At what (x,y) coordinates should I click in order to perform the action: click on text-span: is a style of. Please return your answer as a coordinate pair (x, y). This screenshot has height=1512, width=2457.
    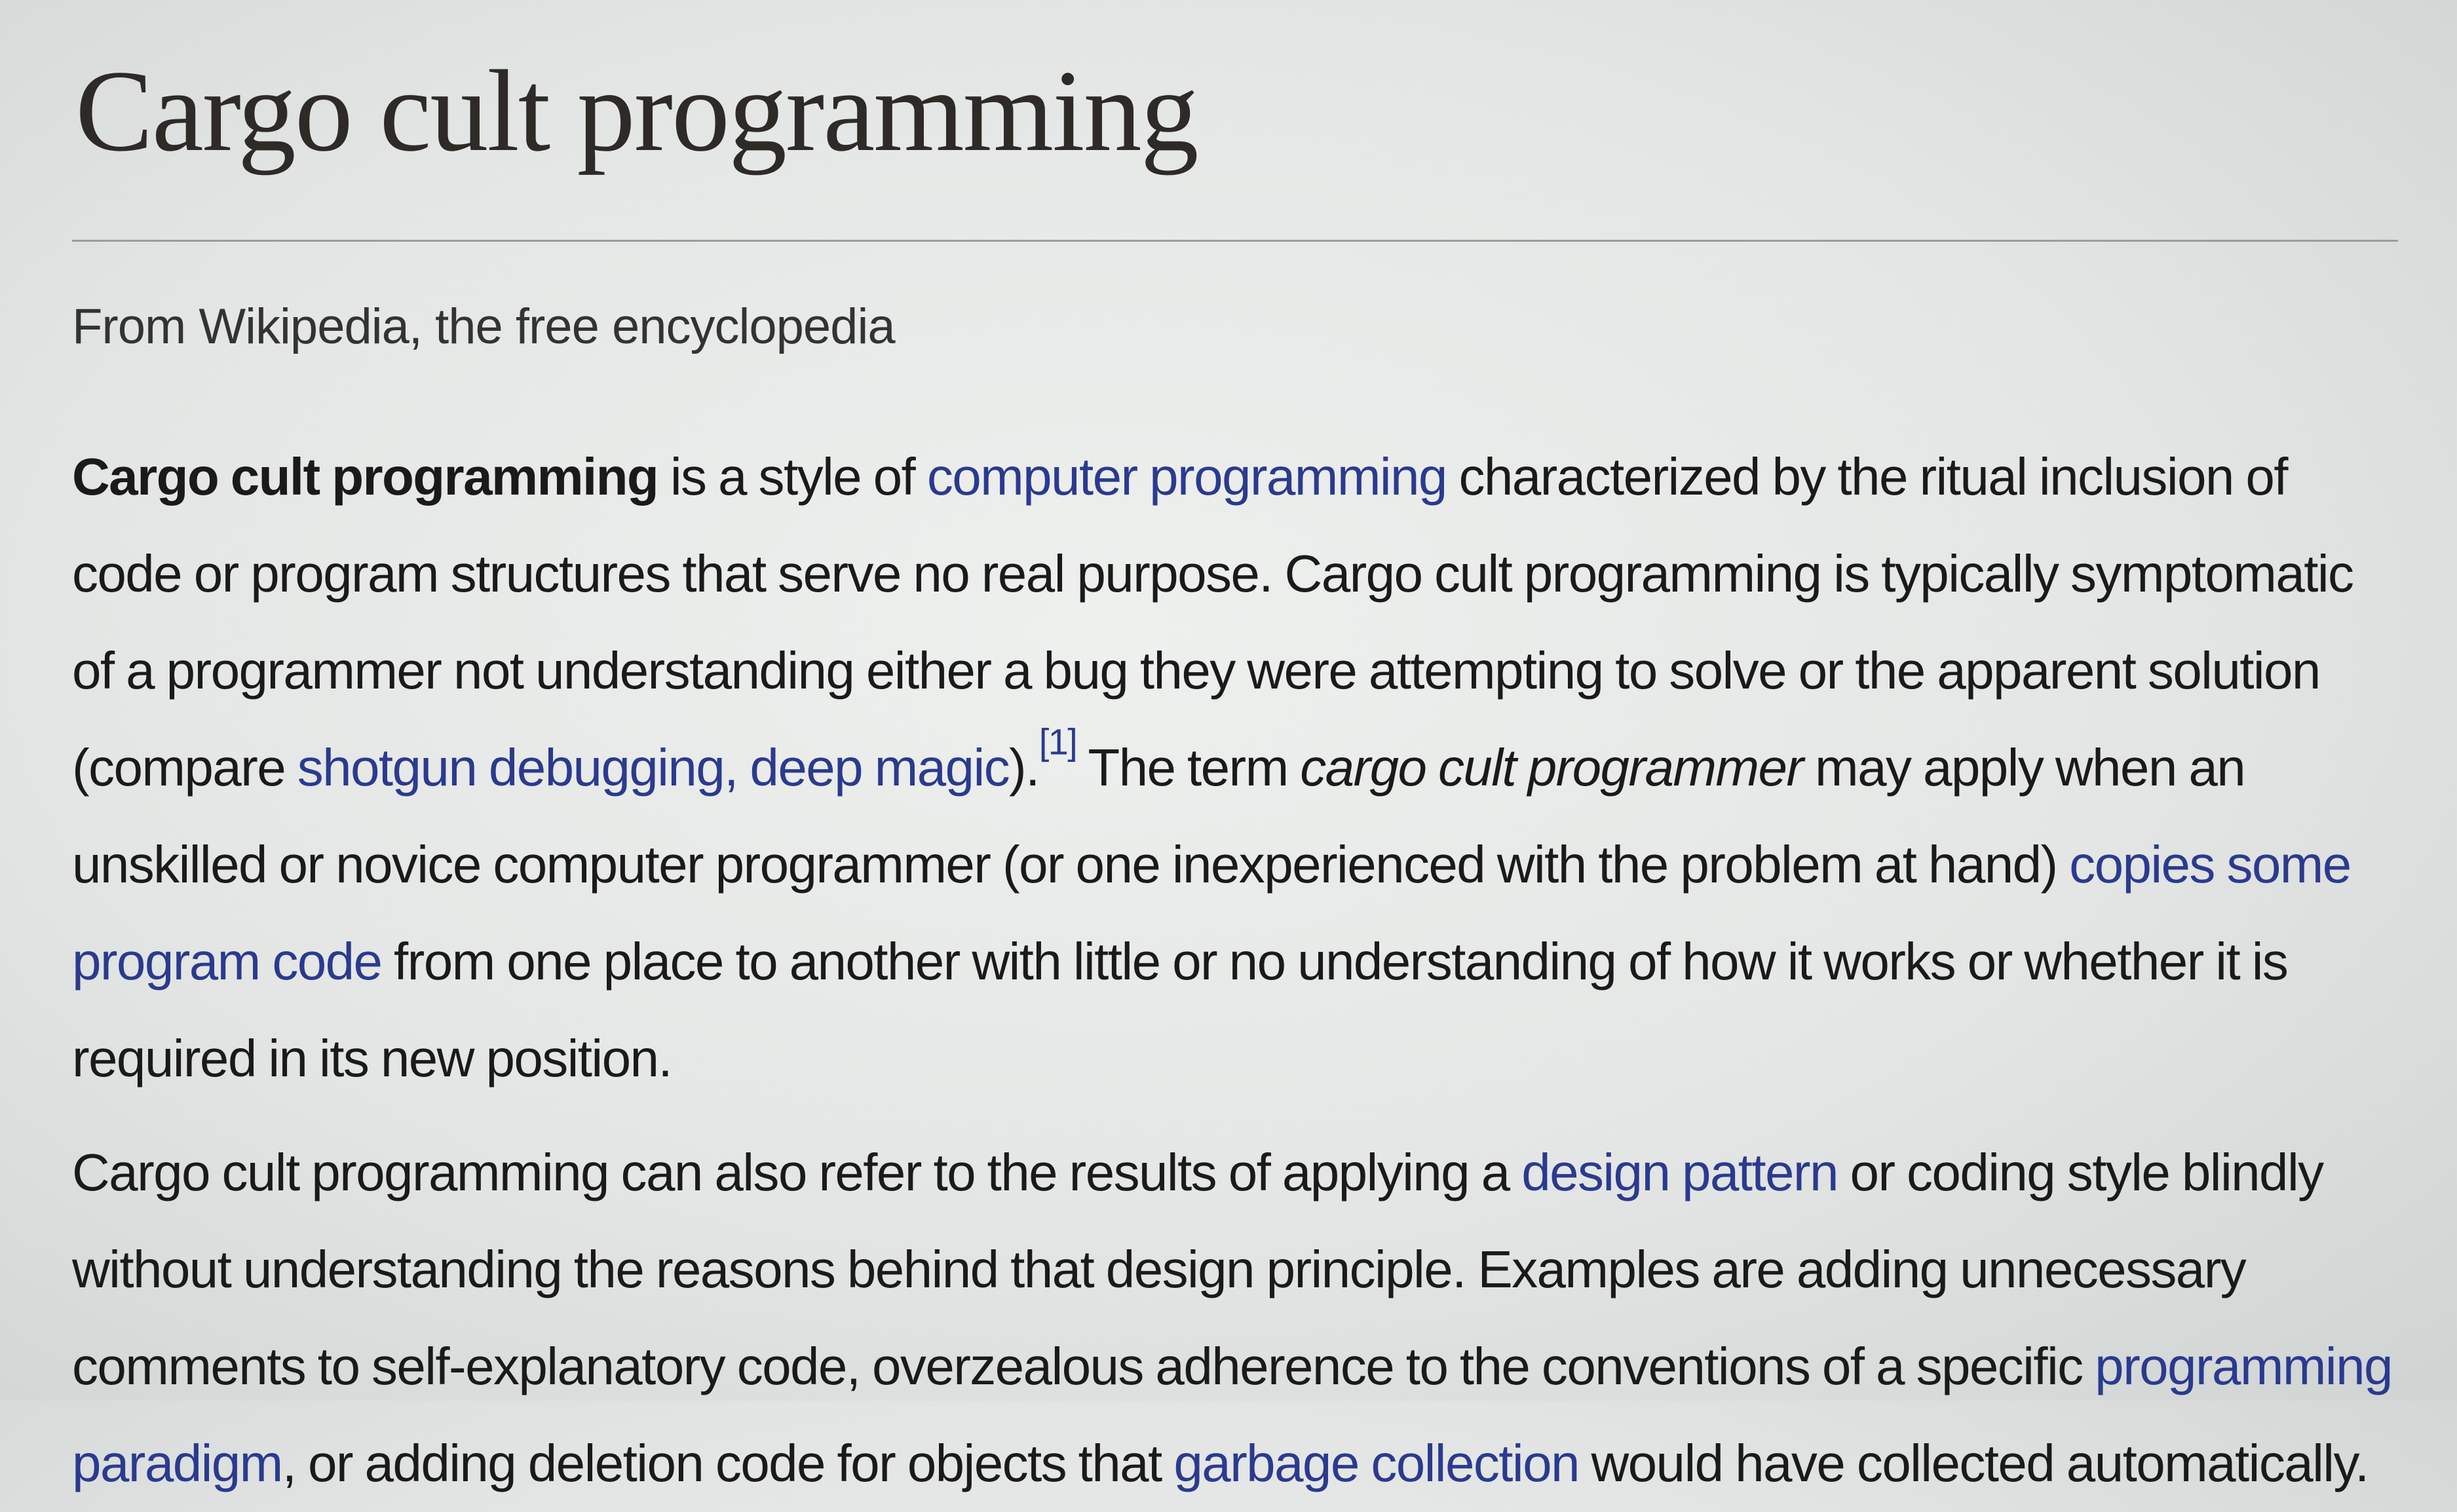
    Looking at the image, I should click on (792, 477).